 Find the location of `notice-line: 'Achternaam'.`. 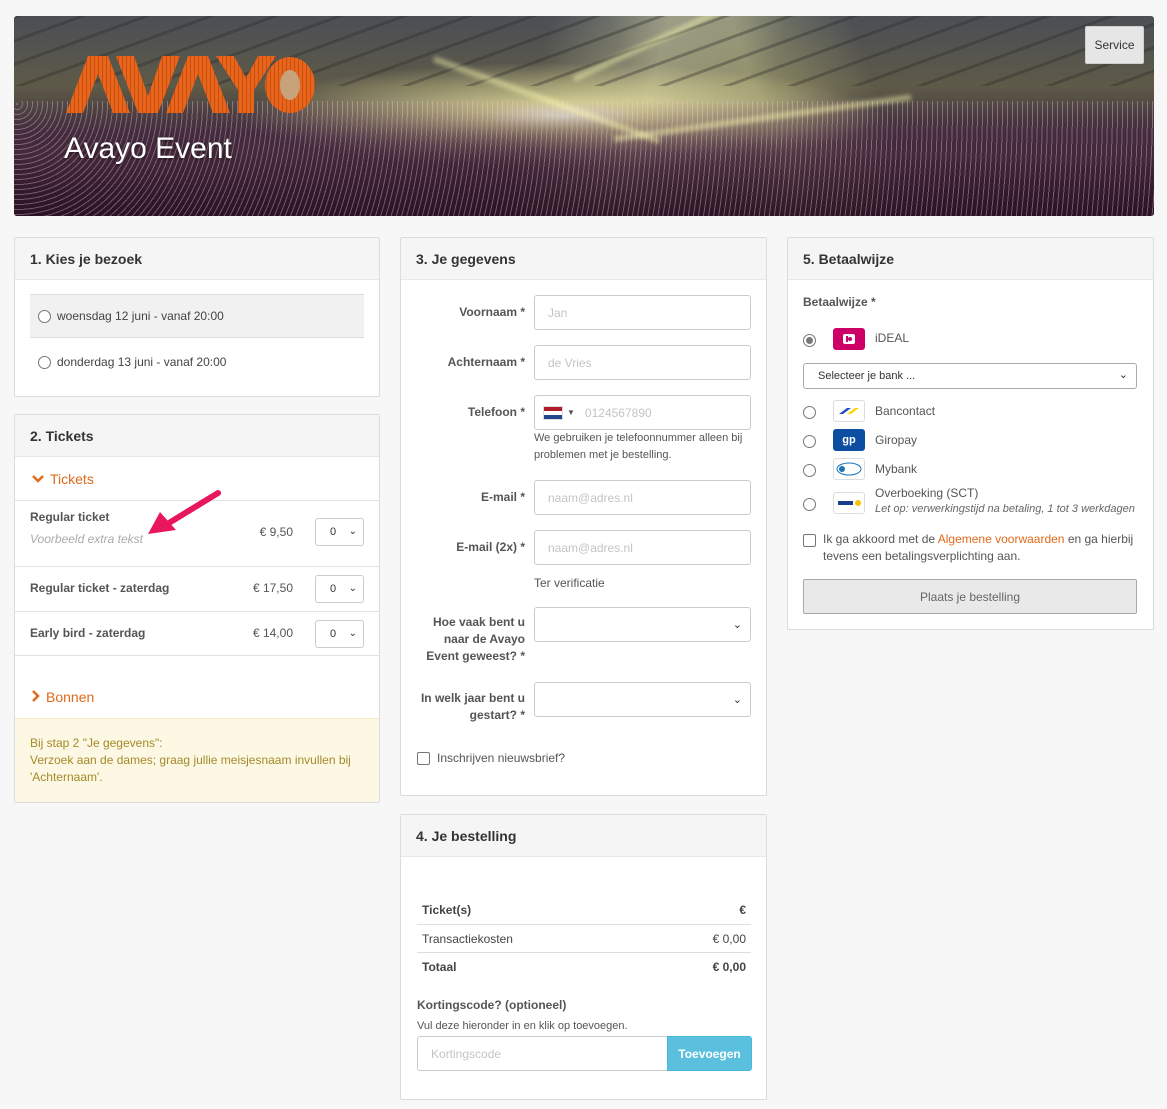

notice-line: 'Achternaam'. is located at coordinates (66, 777).